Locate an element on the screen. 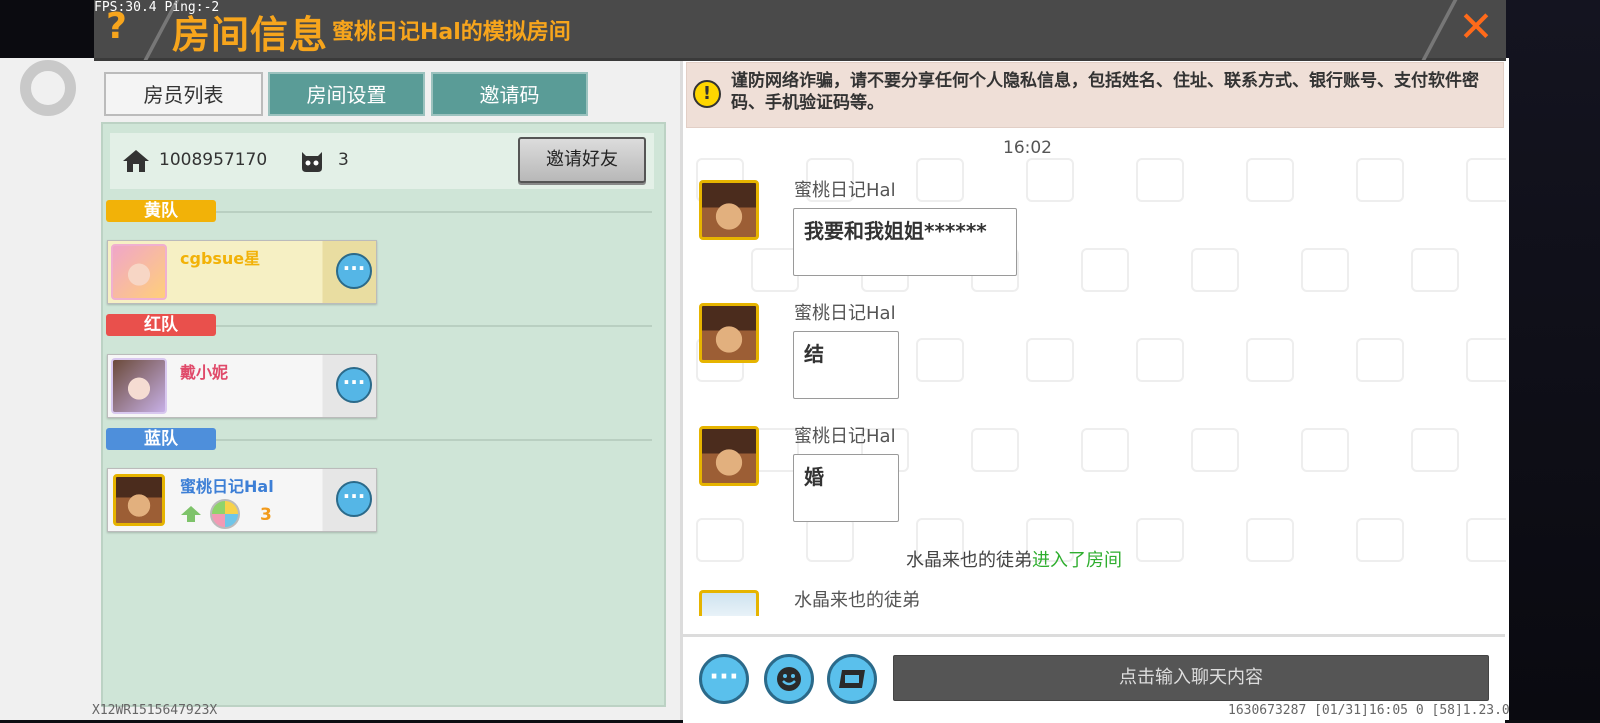  rank-badge-icon is located at coordinates (225, 514).